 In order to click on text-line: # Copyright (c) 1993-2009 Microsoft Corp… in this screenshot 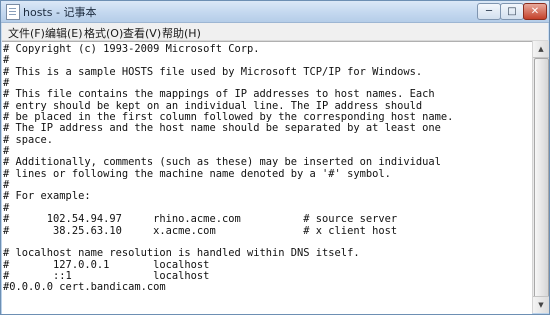, I will do `click(131, 49)`.